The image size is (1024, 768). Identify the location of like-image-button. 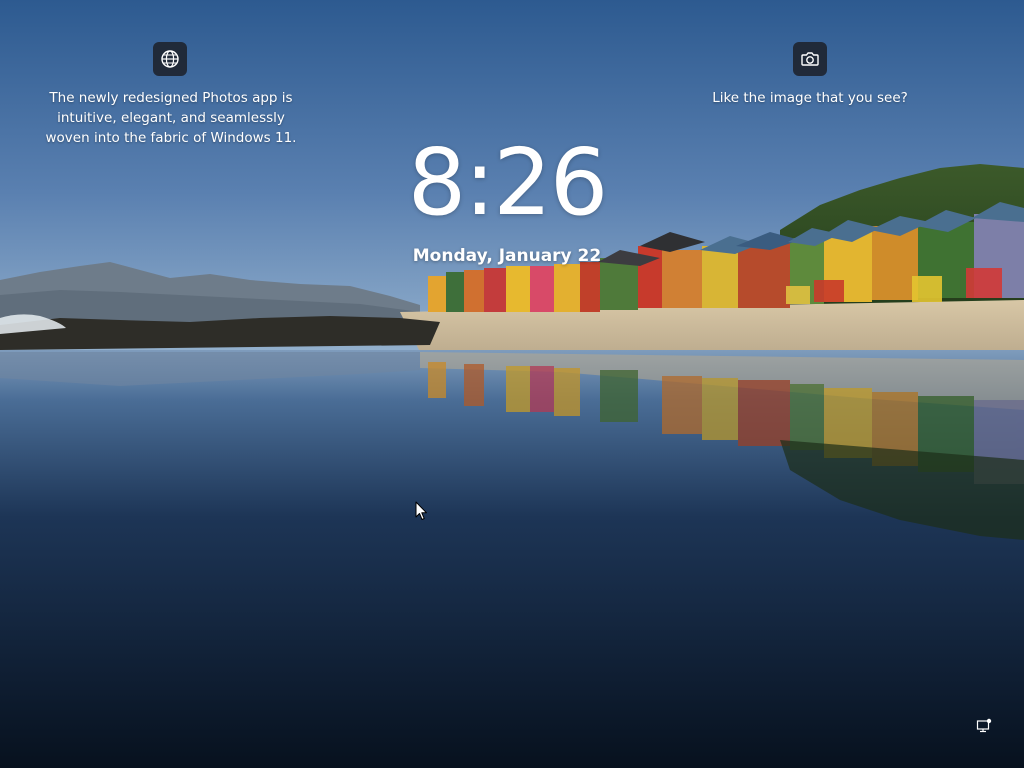
(810, 59).